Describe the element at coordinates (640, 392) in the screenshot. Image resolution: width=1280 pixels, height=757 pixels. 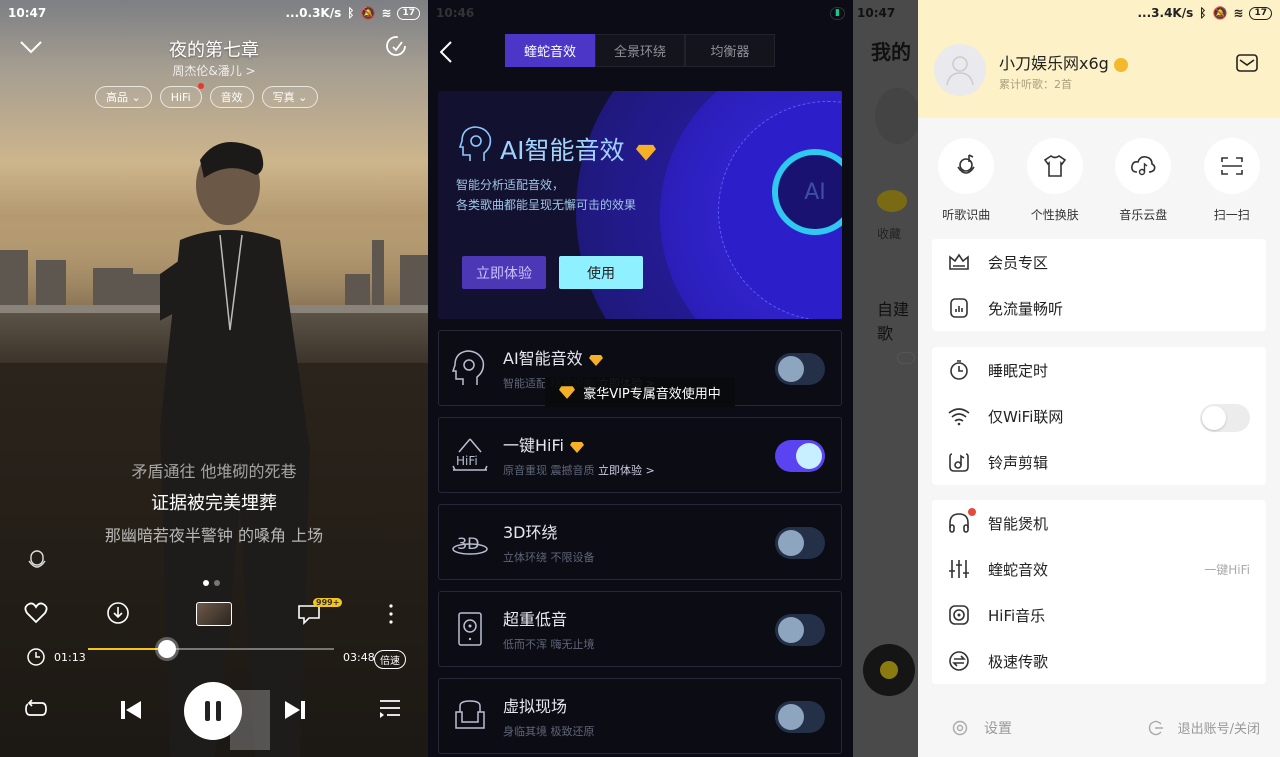
I see `vip-toast: 豪华VIP专属音效使用中` at that location.